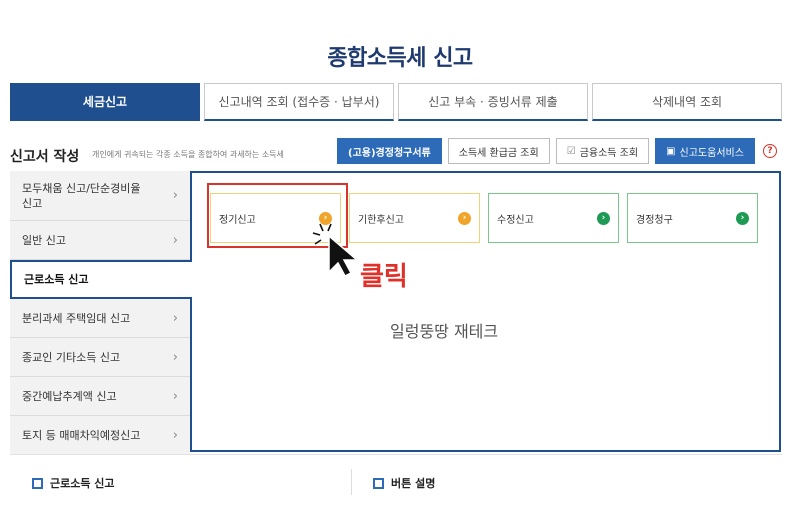 This screenshot has height=519, width=800. Describe the element at coordinates (444, 331) in the screenshot. I see `watermark-text: 일렁뚱땅 재테크` at that location.